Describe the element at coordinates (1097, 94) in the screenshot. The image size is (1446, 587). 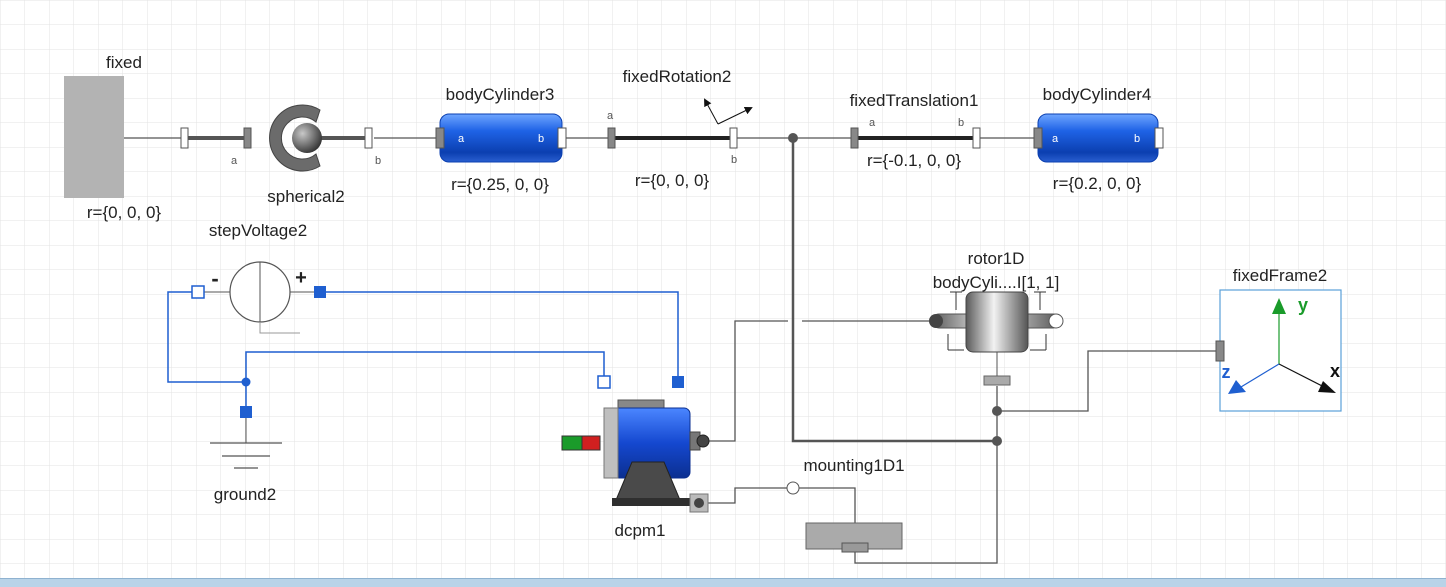
I see `bodyCylinder4-label: bodyCylinder4` at that location.